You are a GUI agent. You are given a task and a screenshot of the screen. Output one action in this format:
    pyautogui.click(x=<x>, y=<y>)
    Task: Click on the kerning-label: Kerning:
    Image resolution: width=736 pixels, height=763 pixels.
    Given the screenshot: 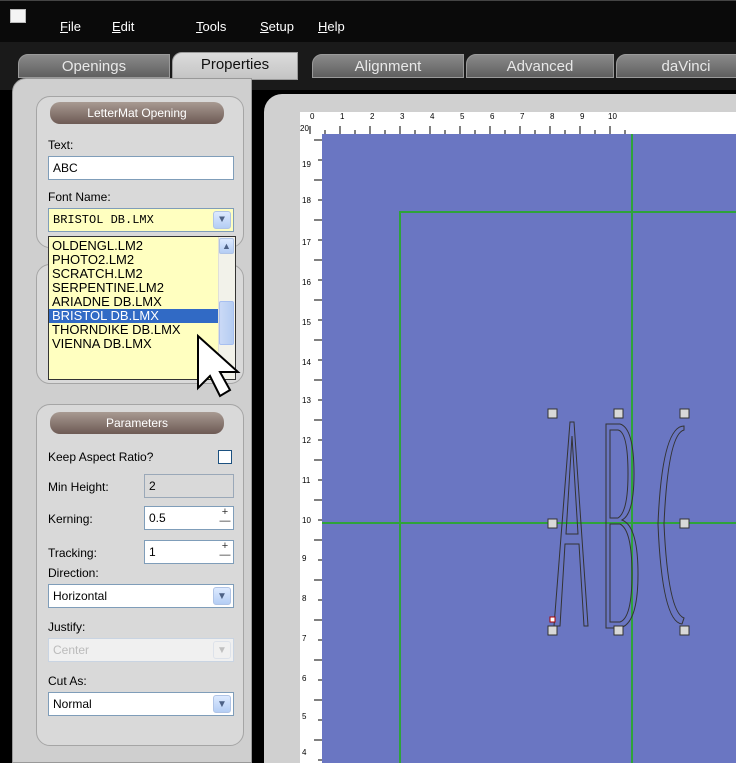 What is the action you would take?
    pyautogui.click(x=70, y=519)
    